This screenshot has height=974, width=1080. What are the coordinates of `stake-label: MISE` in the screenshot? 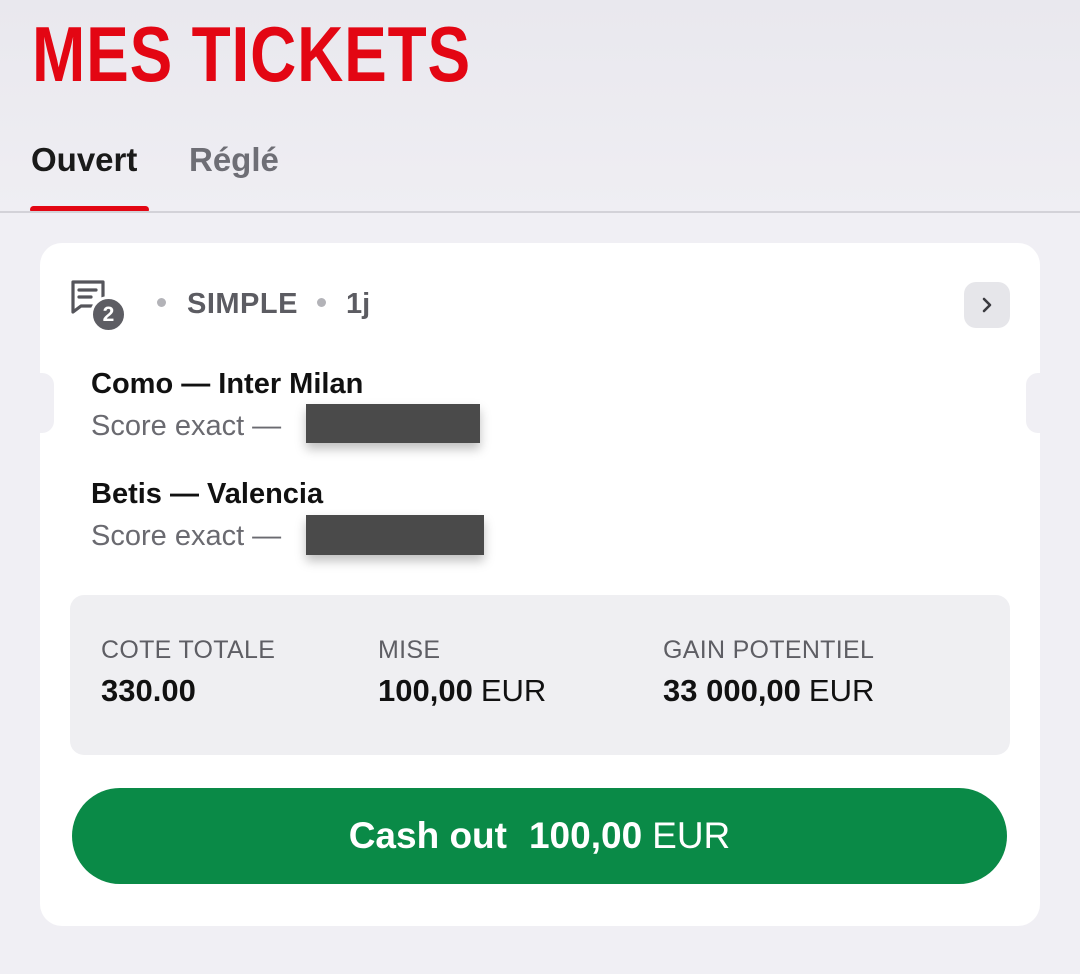 It's located at (409, 650).